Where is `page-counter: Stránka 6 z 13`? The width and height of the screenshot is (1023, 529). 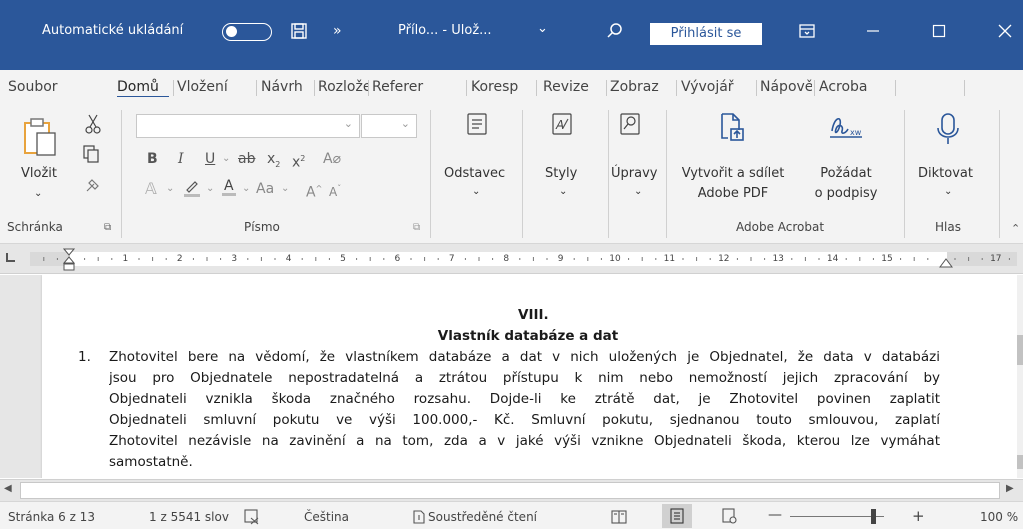
page-counter: Stránka 6 z 13 is located at coordinates (51, 517).